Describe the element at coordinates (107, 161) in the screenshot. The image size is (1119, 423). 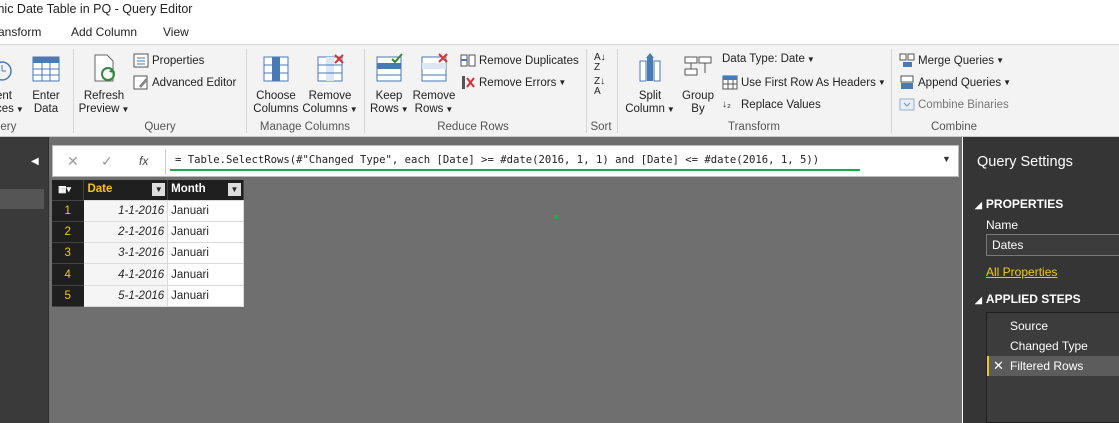
I see `confirm-formula-icon: ✓` at that location.